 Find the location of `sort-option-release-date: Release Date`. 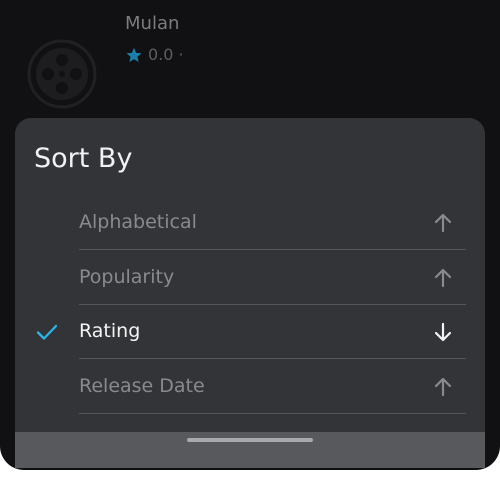

sort-option-release-date: Release Date is located at coordinates (250, 387).